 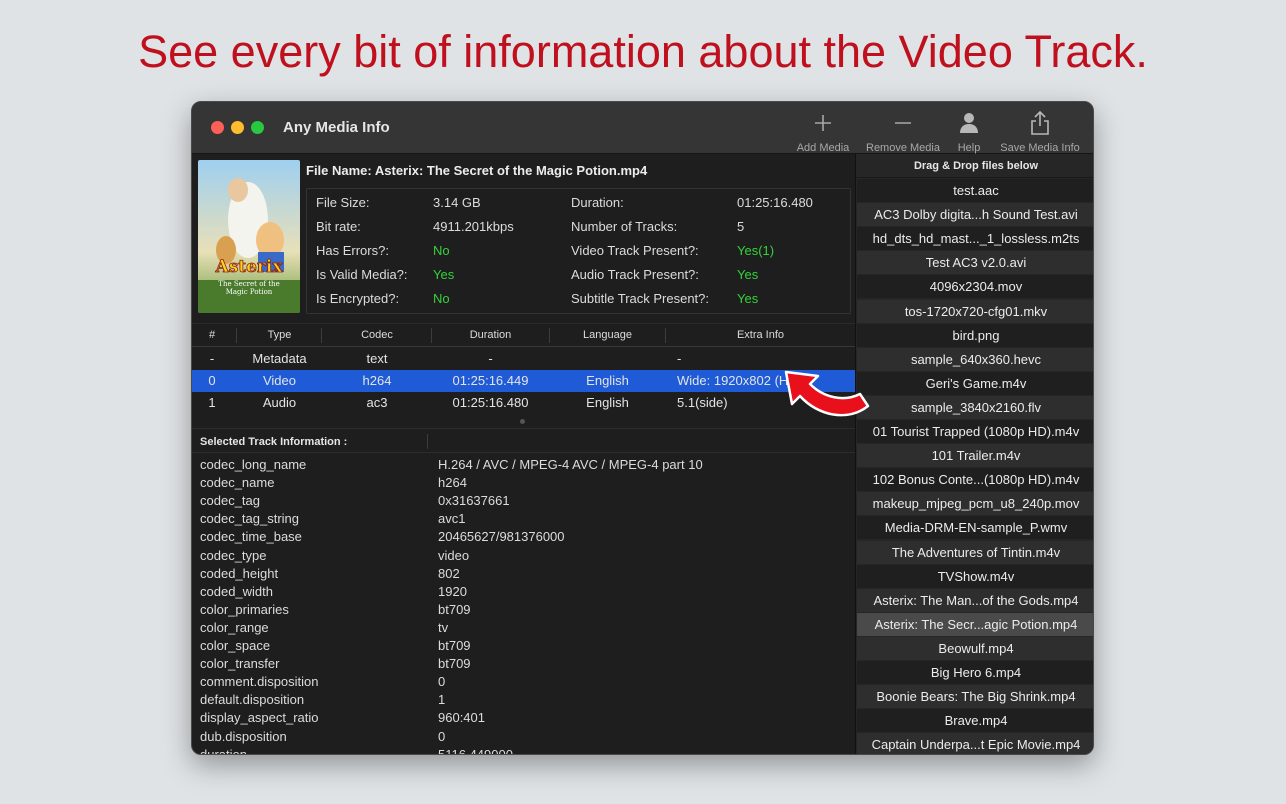 What do you see at coordinates (975, 576) in the screenshot?
I see `file-list-item: TVShow.m4v` at bounding box center [975, 576].